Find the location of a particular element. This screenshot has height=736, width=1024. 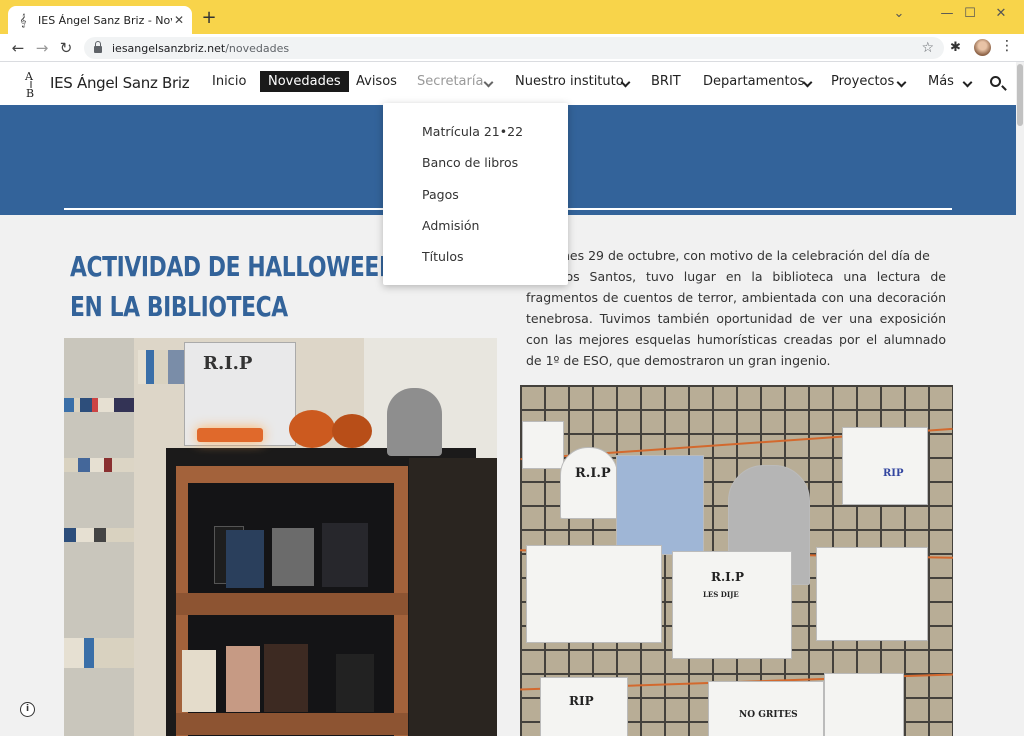

browser-menu-icon: ⋮ is located at coordinates (1007, 46).